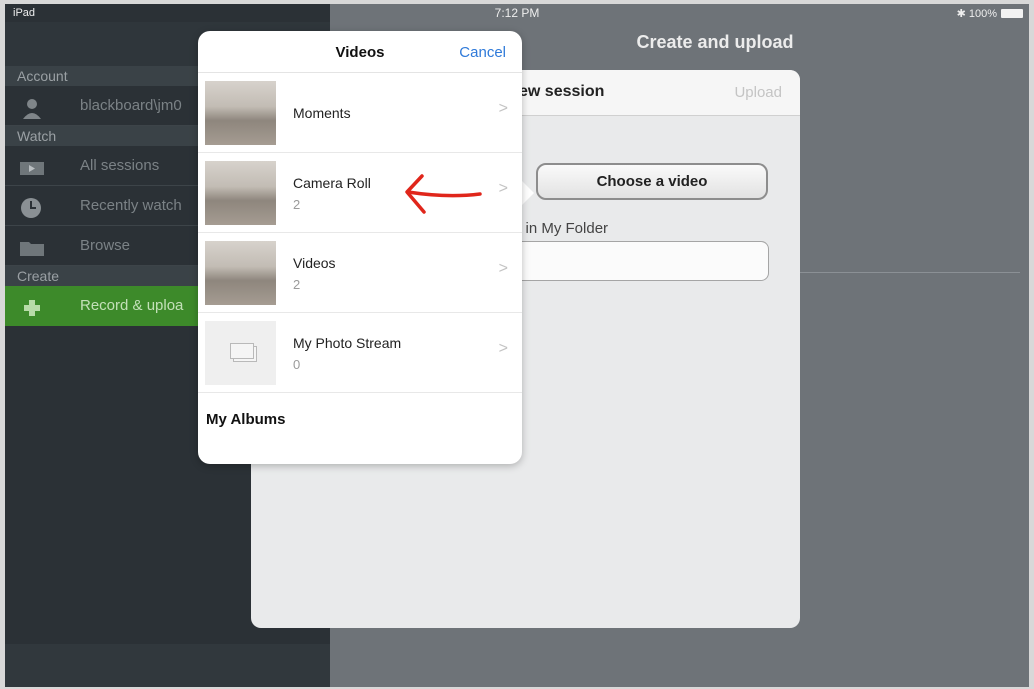  Describe the element at coordinates (32, 306) in the screenshot. I see `plus-icon` at that location.